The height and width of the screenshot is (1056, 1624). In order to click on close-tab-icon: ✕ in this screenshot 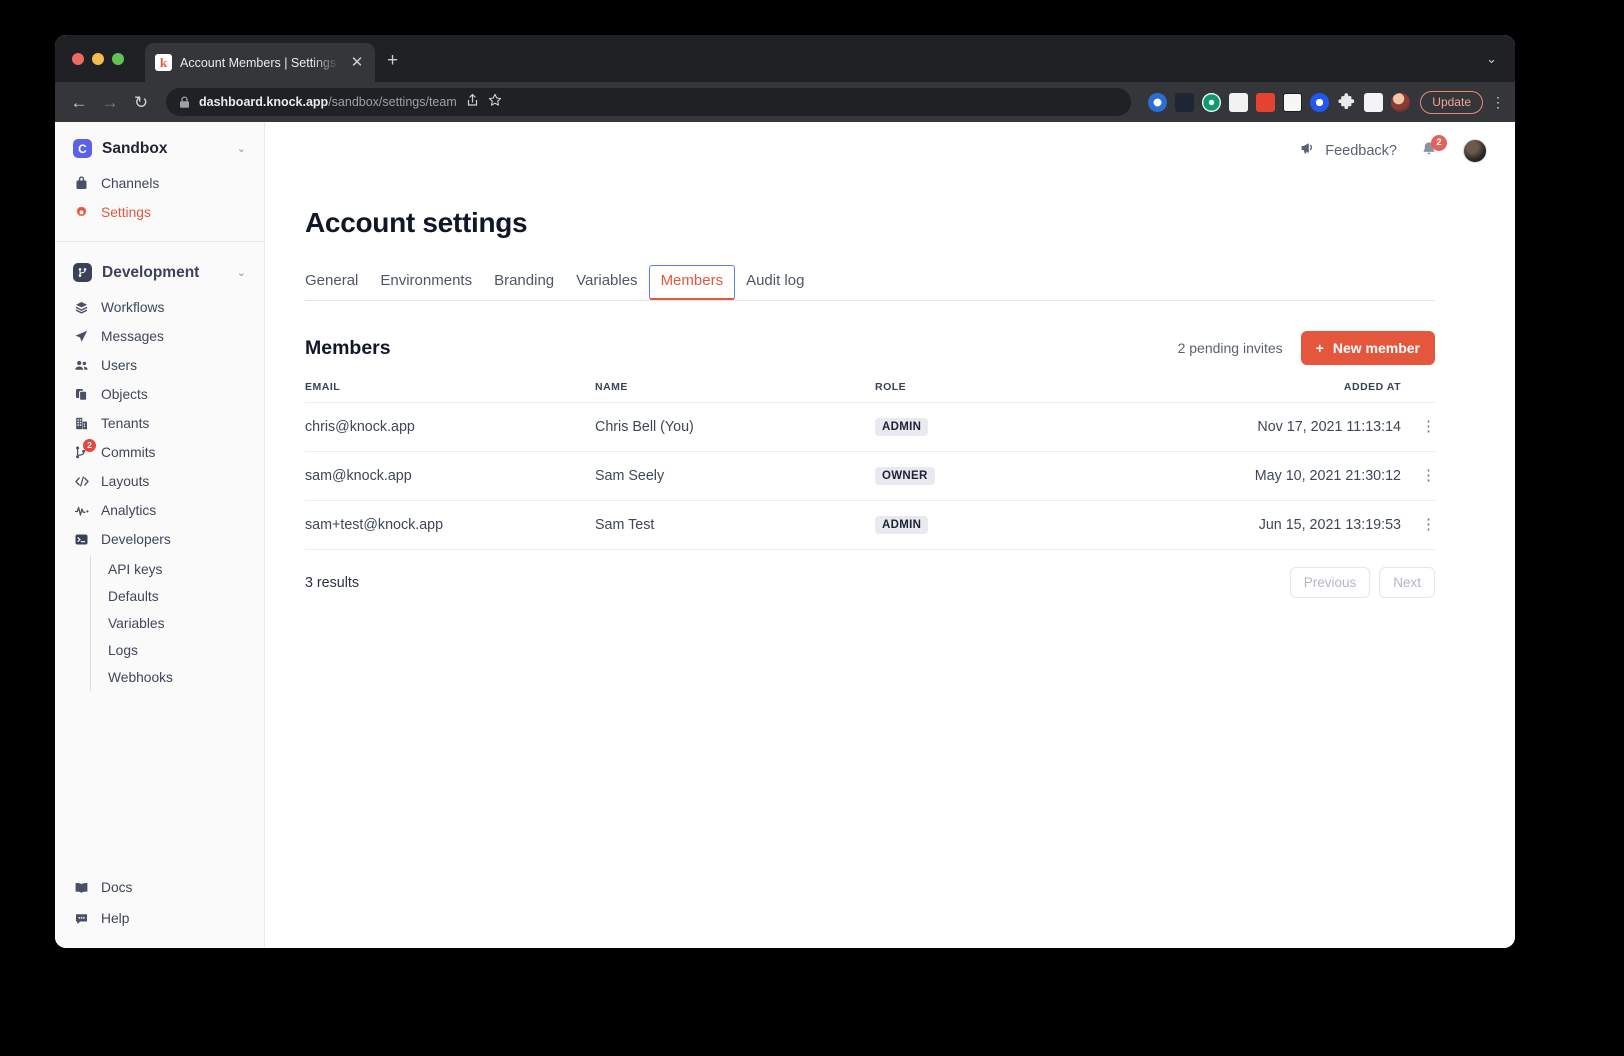, I will do `click(357, 62)`.